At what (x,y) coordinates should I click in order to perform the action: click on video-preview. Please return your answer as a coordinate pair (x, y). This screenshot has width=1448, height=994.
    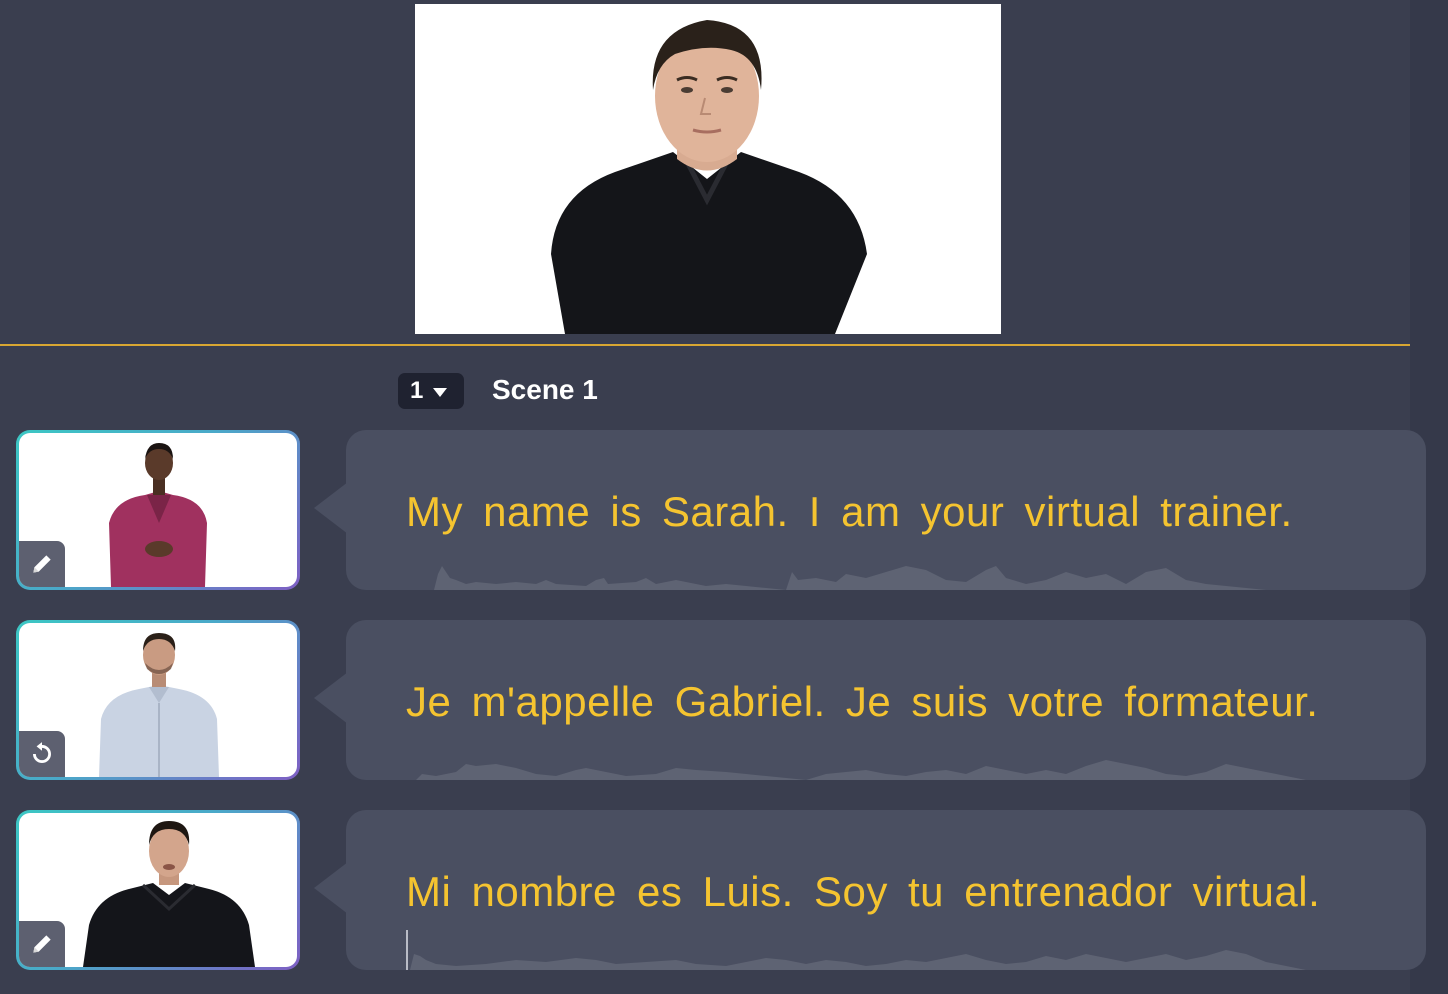
    Looking at the image, I should click on (708, 169).